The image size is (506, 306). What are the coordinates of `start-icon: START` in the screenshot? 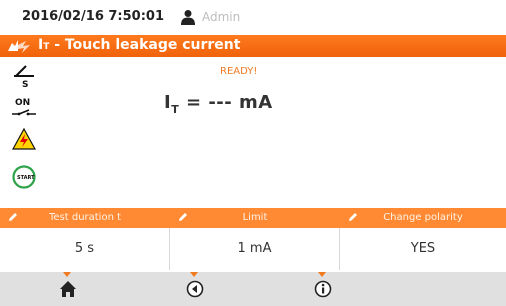 It's located at (24, 177).